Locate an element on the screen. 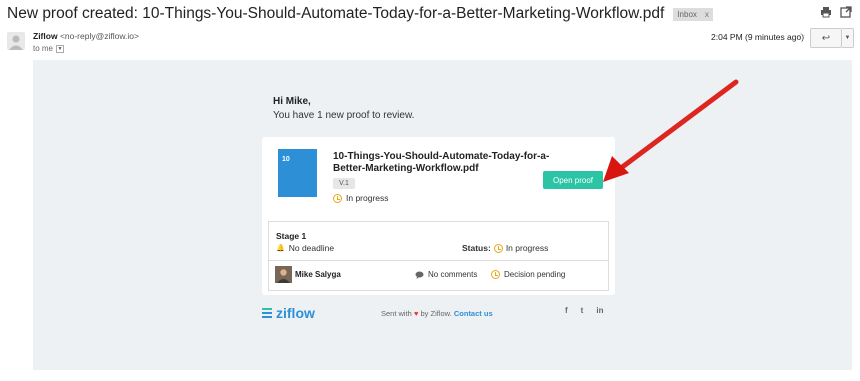 The image size is (860, 381). contact-us-link: Contact us is located at coordinates (473, 313).